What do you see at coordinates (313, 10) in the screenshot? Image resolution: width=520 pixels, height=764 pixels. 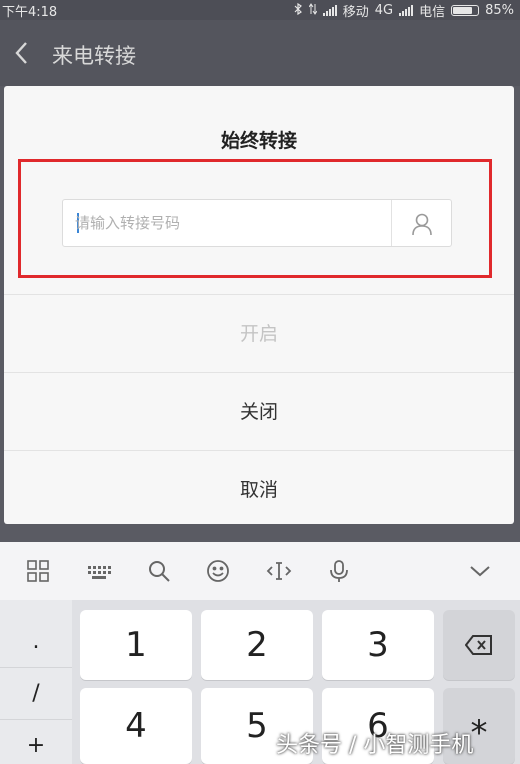 I see `data-arrows-icon` at bounding box center [313, 10].